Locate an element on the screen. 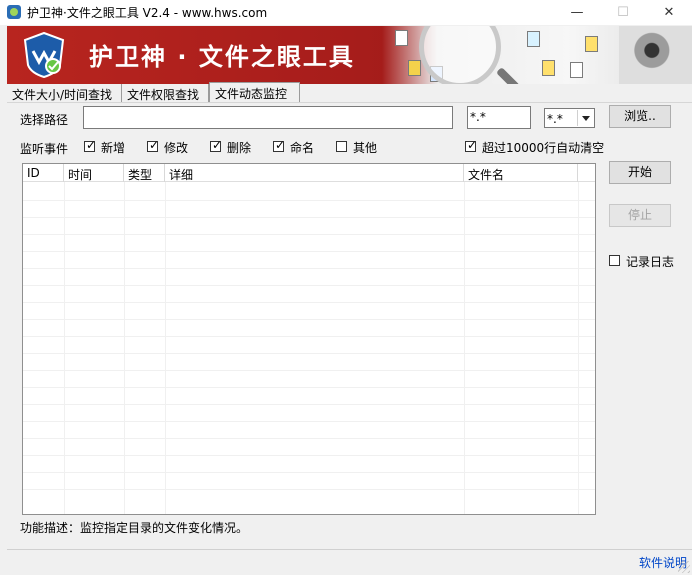 The height and width of the screenshot is (575, 692). close-button: ✕ is located at coordinates (669, 12).